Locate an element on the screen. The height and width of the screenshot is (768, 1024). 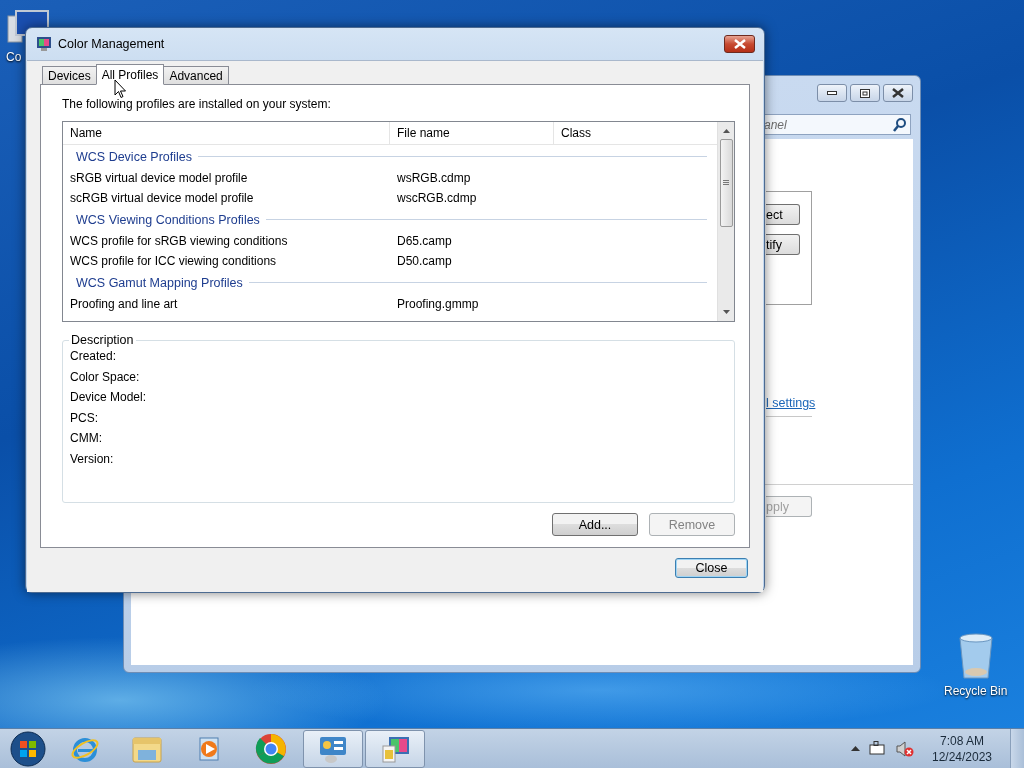
tab: Devices is located at coordinates (69, 75).